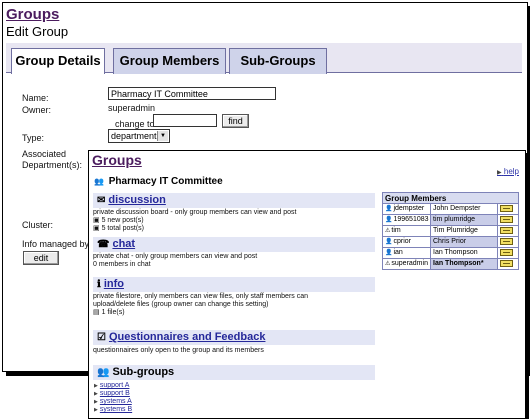  I want to click on member-name-cell: Tim Plumridge, so click(464, 231).